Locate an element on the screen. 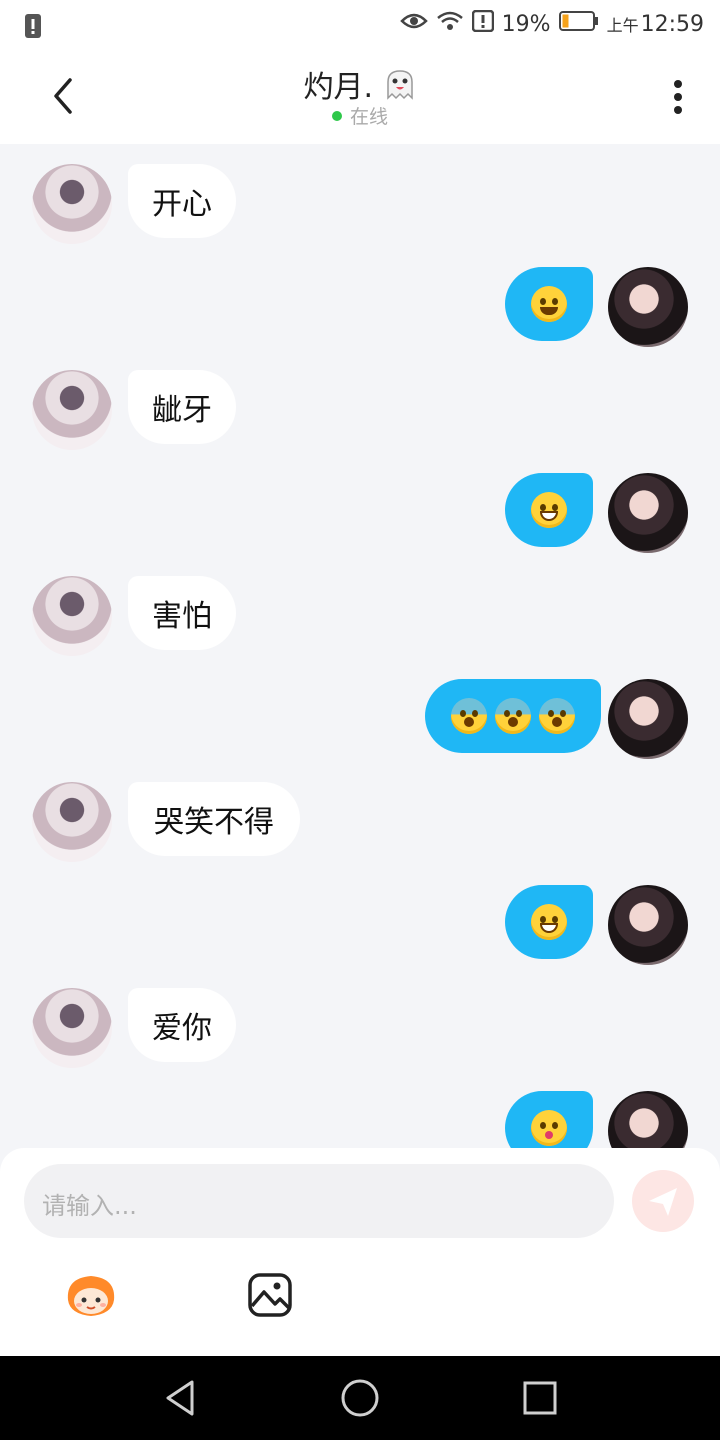  online-status: 在线 is located at coordinates (360, 115).